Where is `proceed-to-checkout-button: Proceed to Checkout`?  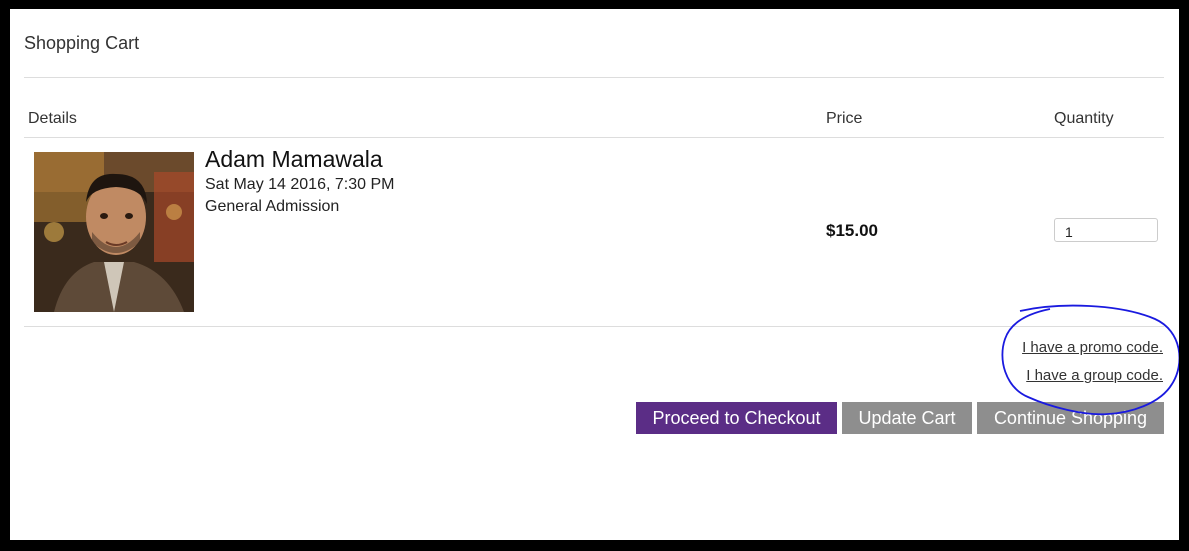 proceed-to-checkout-button: Proceed to Checkout is located at coordinates (736, 418).